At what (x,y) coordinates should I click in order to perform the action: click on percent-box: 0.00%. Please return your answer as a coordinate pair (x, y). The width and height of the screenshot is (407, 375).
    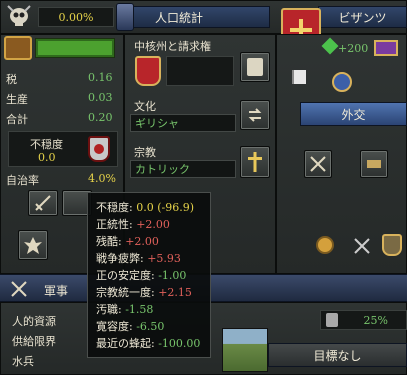
    Looking at the image, I should click on (76, 17).